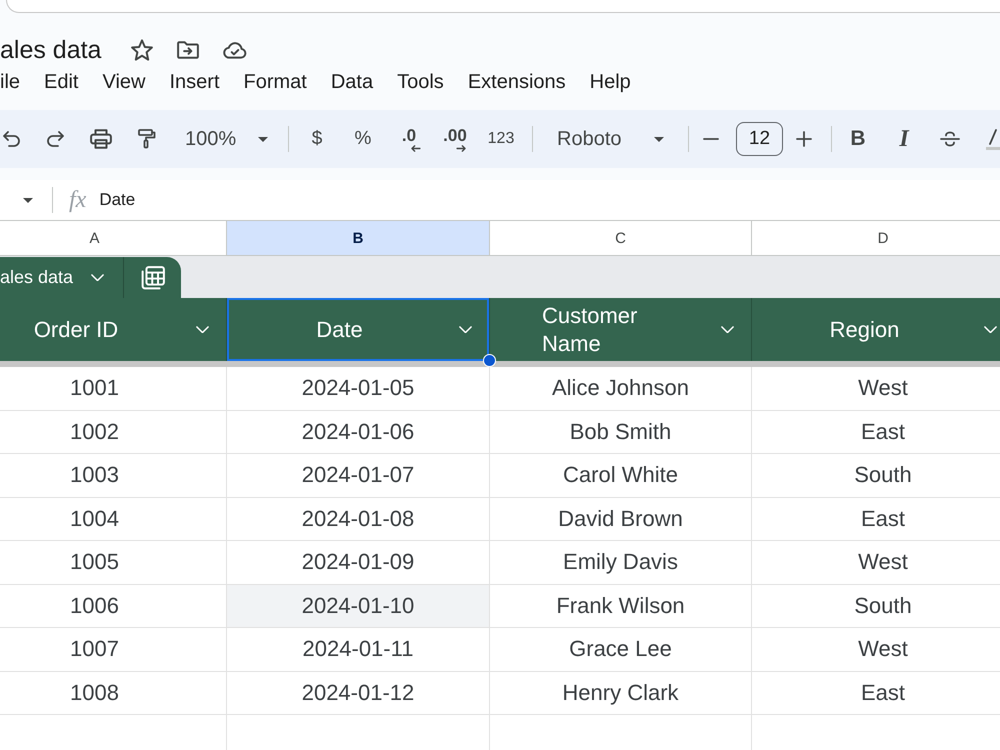 The width and height of the screenshot is (1000, 750). What do you see at coordinates (461, 148) in the screenshot?
I see `arrow-right-icon` at bounding box center [461, 148].